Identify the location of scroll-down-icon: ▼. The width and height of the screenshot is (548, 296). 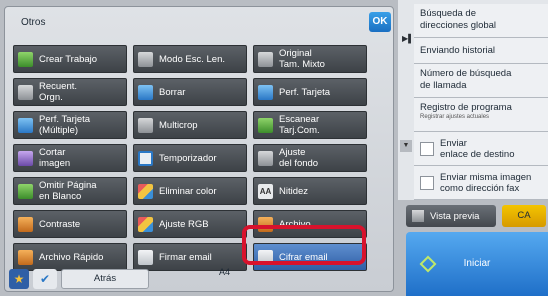
(406, 146).